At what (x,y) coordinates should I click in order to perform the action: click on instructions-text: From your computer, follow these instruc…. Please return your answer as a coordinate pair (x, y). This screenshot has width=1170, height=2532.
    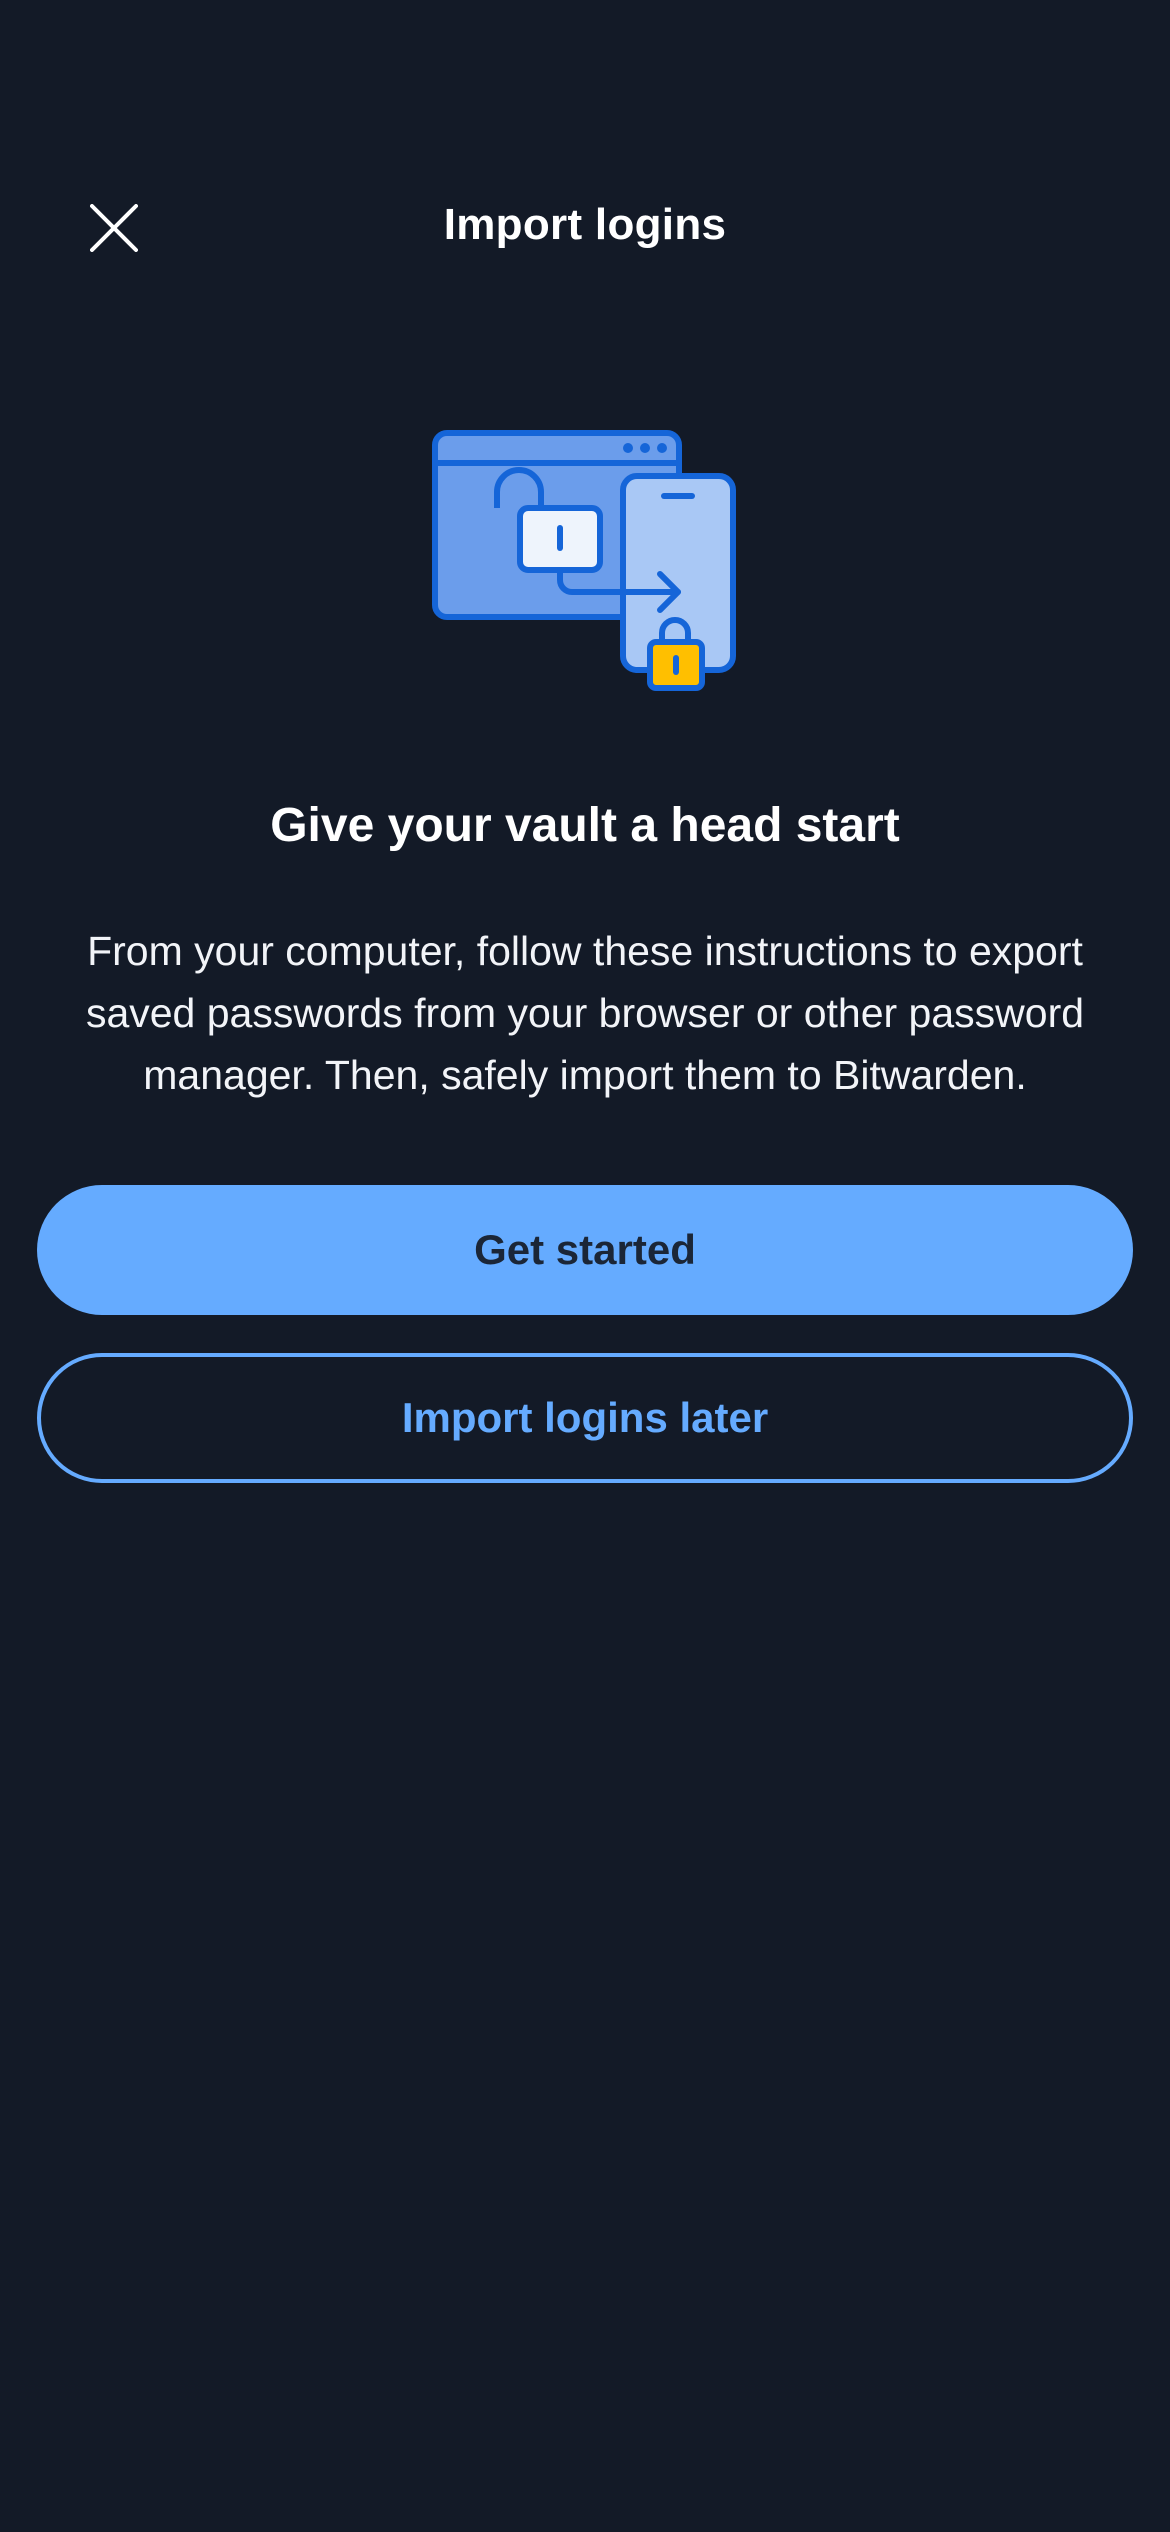
    Looking at the image, I should click on (585, 1013).